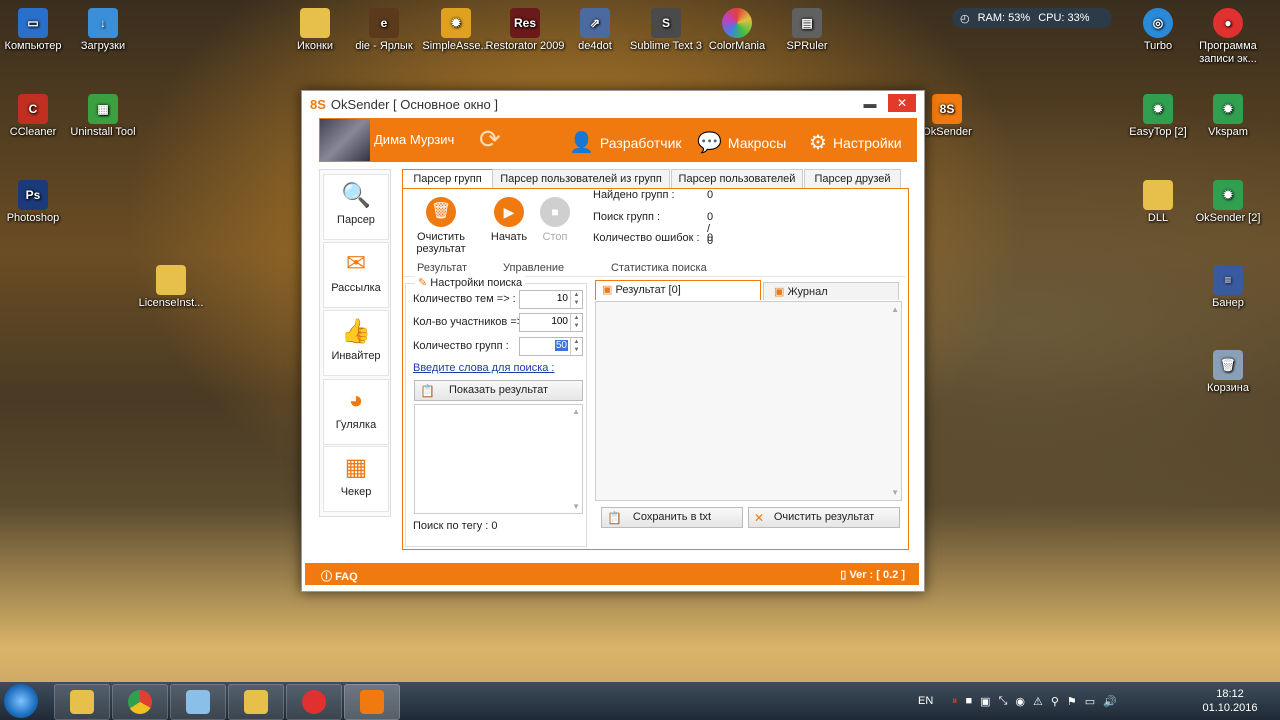 This screenshot has height=720, width=1280. Describe the element at coordinates (356, 343) in the screenshot. I see `sidebar-item-inviter: 👍 Инвайтер` at that location.